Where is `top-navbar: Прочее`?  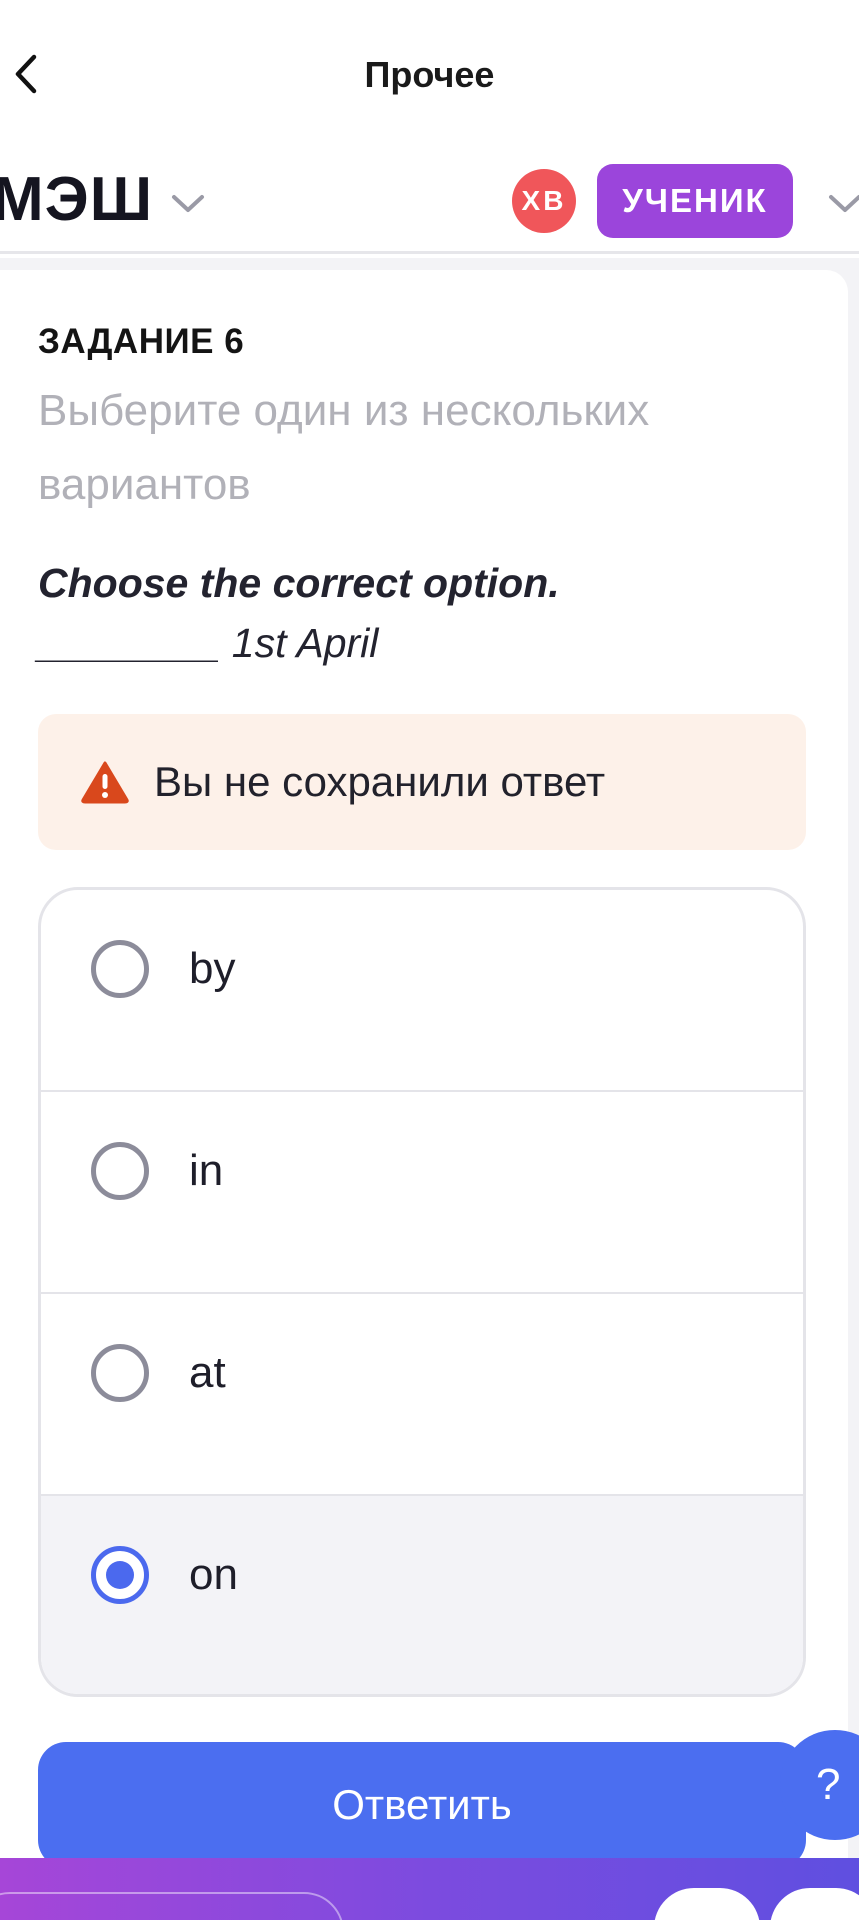
top-navbar: Прочее is located at coordinates (429, 75).